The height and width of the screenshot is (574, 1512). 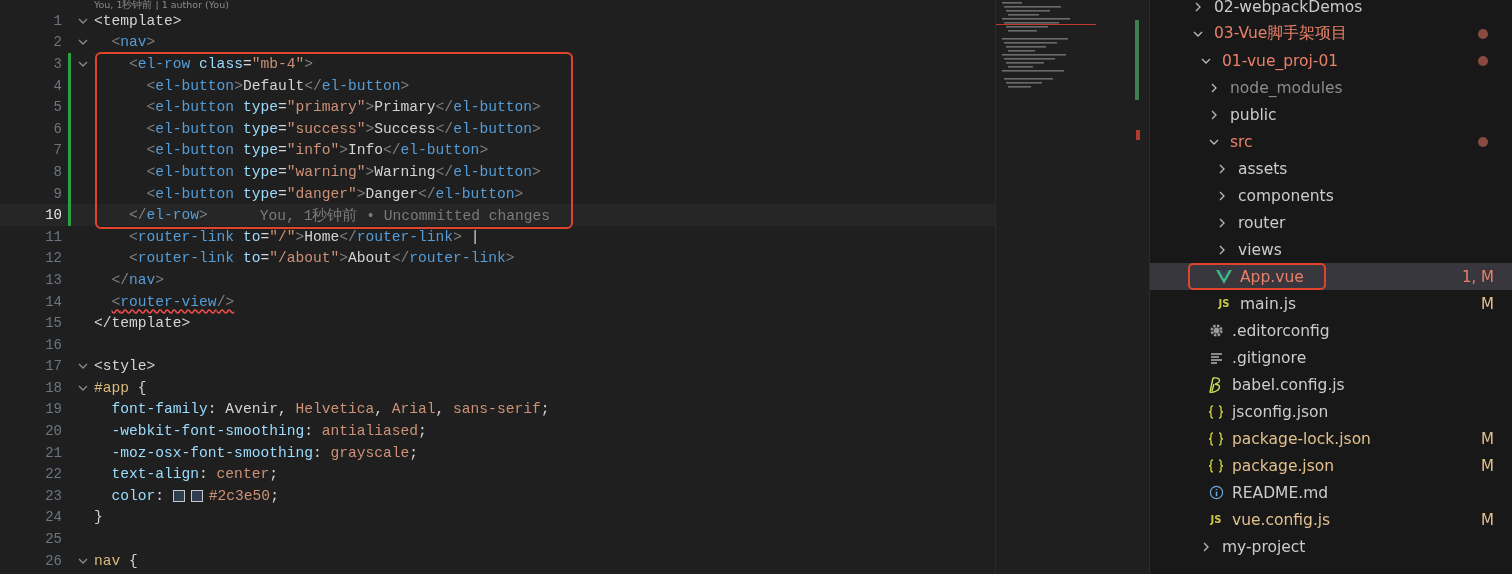 What do you see at coordinates (1331, 303) in the screenshot?
I see `file-tree-item: JS main.js M` at bounding box center [1331, 303].